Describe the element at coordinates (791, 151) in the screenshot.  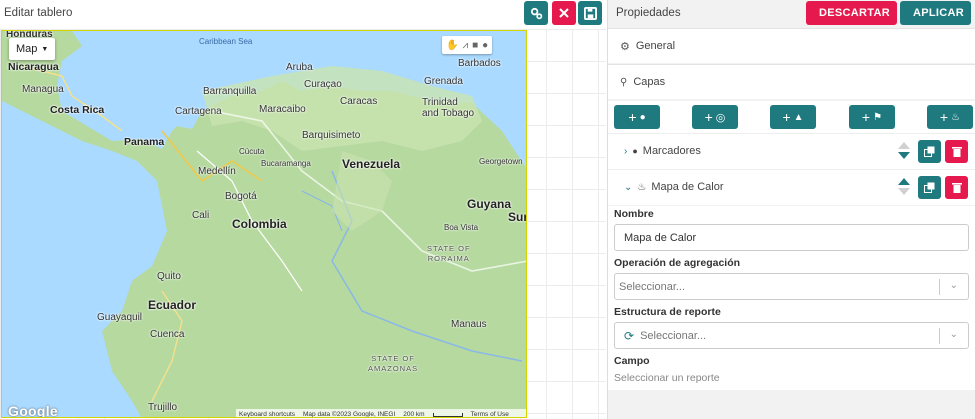
I see `layer-row-markers: › ● Marcadores` at that location.